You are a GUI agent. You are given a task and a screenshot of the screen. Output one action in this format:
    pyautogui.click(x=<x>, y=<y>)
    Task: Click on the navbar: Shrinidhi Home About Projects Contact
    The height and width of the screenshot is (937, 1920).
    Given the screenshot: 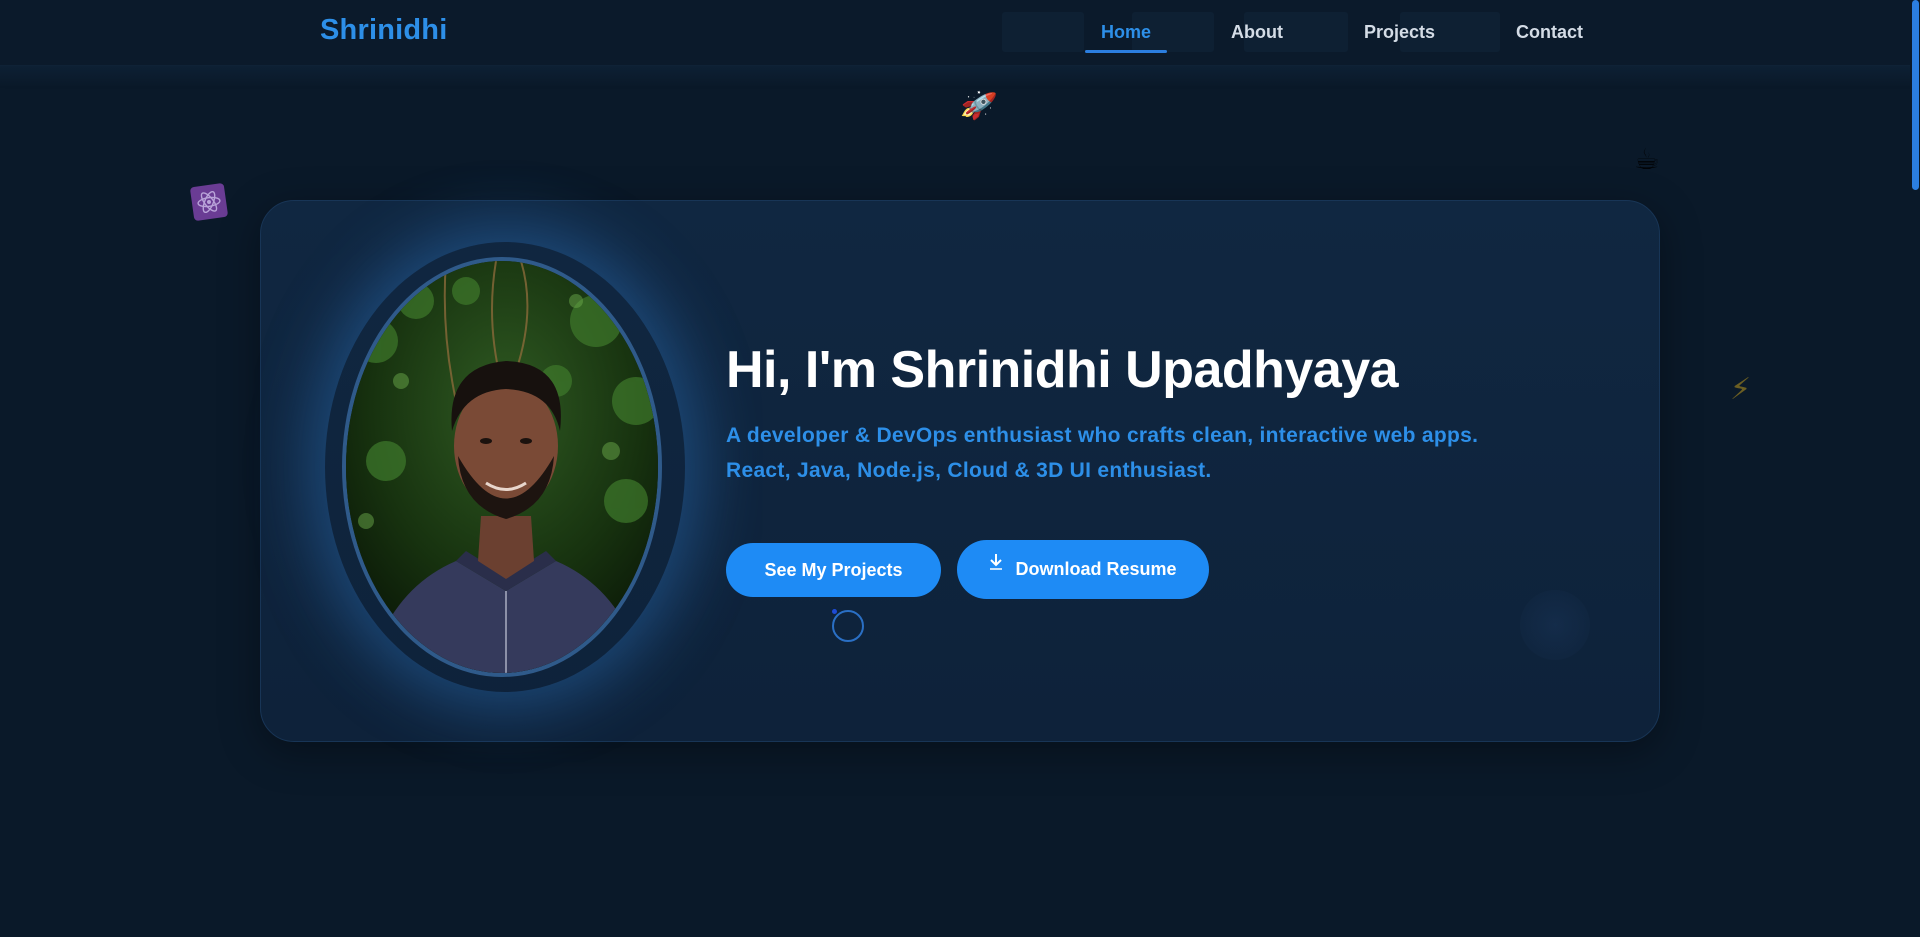 What is the action you would take?
    pyautogui.click(x=960, y=33)
    